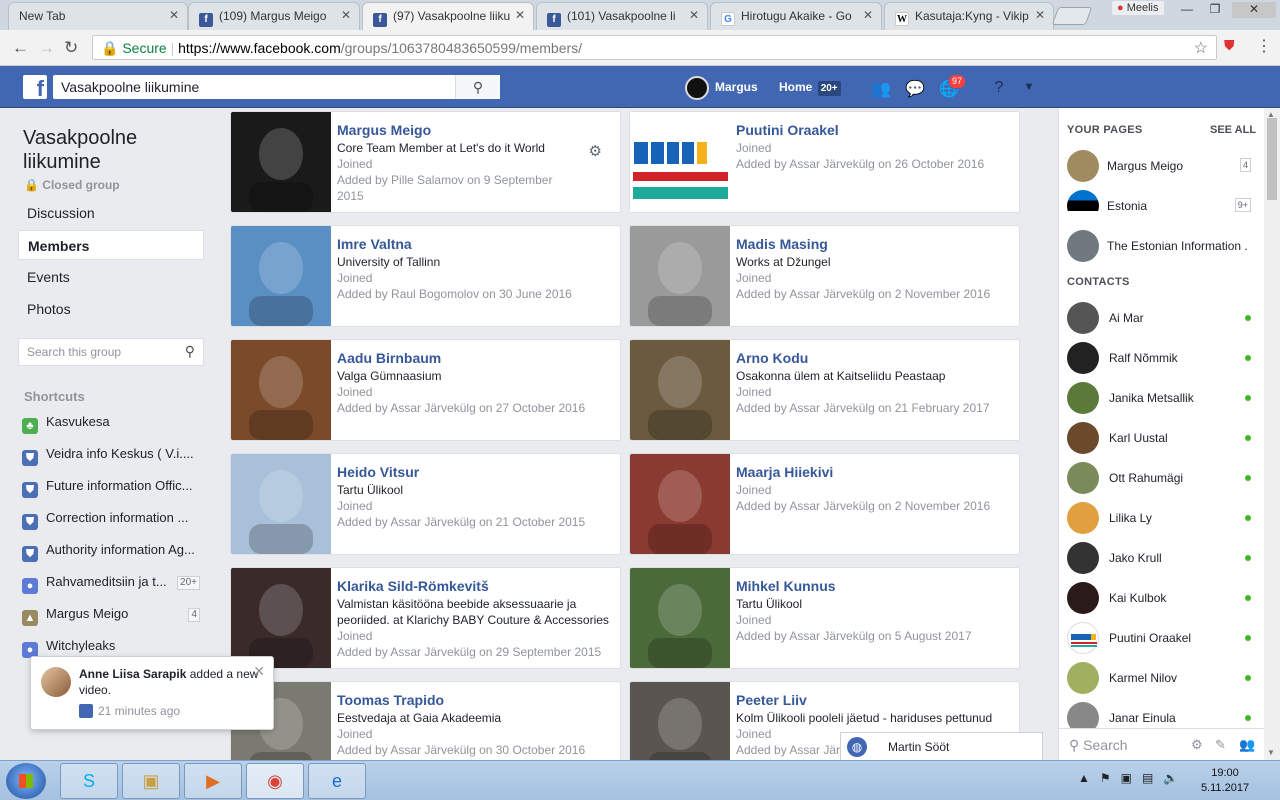  What do you see at coordinates (1162, 318) in the screenshot?
I see `contact-item: Ai Mar` at bounding box center [1162, 318].